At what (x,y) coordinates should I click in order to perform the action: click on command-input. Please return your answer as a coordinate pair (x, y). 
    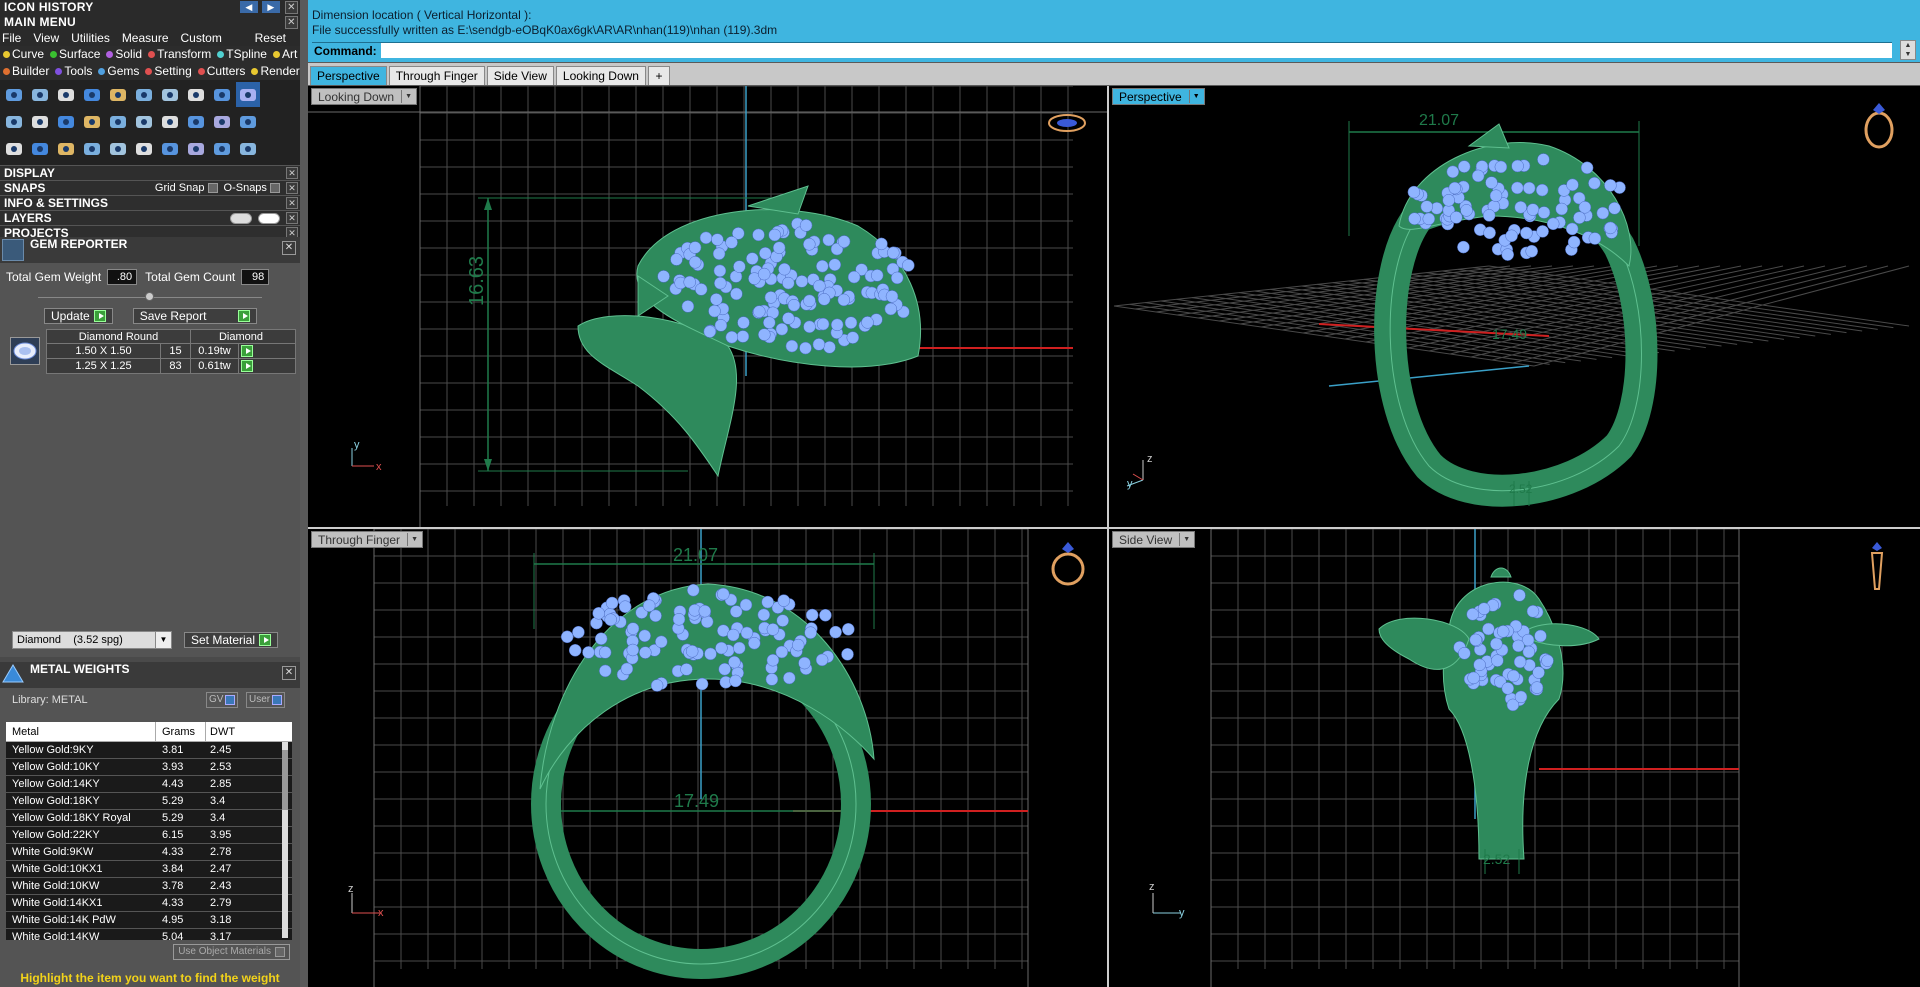
    Looking at the image, I should click on (1136, 50).